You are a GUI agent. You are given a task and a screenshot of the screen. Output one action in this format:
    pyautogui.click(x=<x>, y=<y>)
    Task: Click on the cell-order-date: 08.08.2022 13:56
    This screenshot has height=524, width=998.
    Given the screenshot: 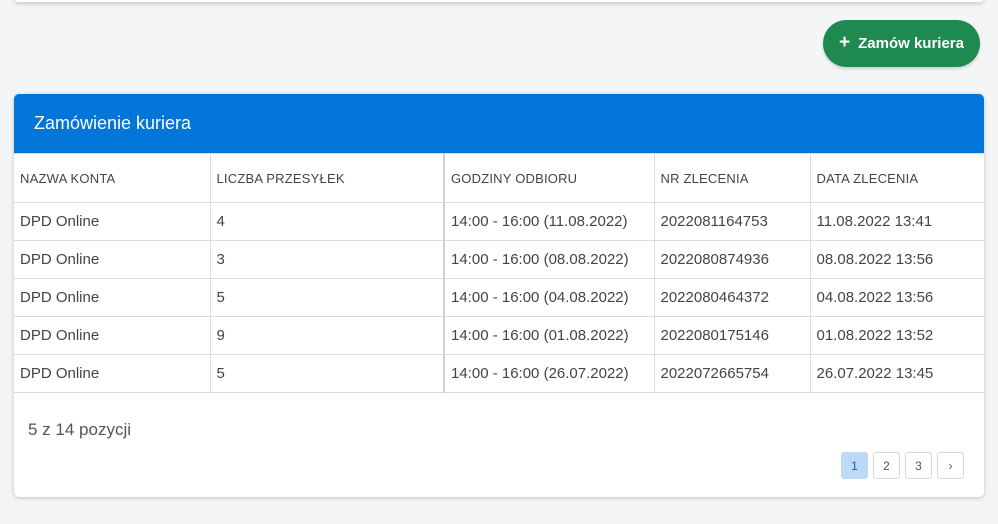 What is the action you would take?
    pyautogui.click(x=896, y=259)
    